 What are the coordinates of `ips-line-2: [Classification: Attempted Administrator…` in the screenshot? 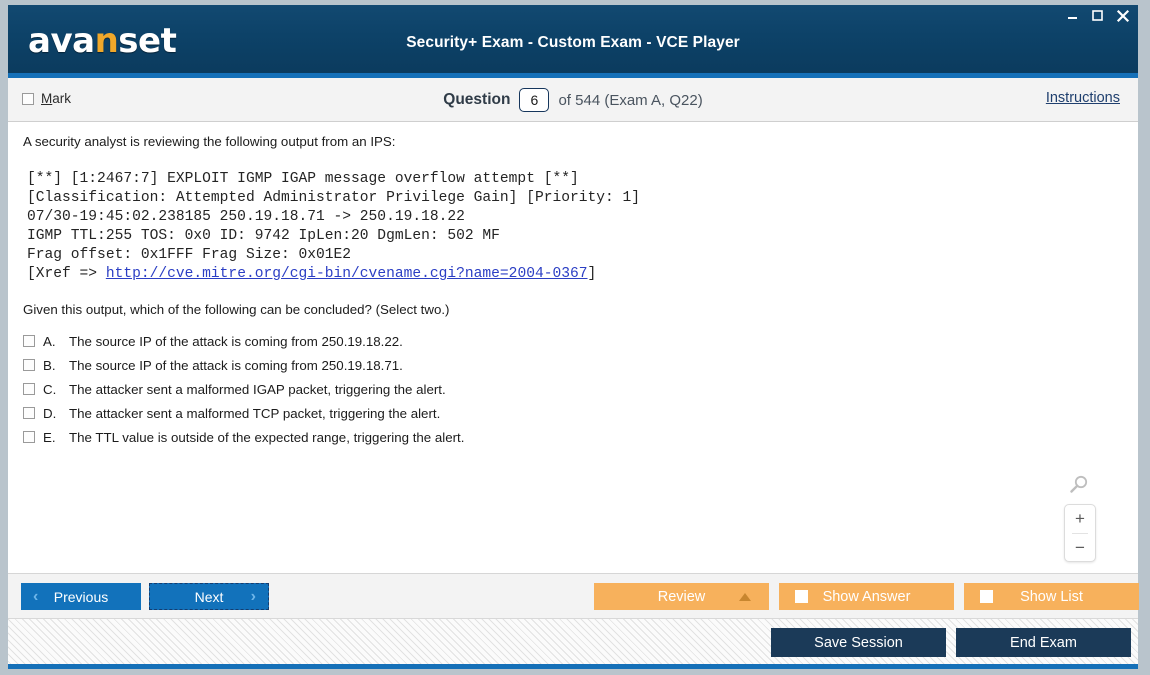 It's located at (334, 198).